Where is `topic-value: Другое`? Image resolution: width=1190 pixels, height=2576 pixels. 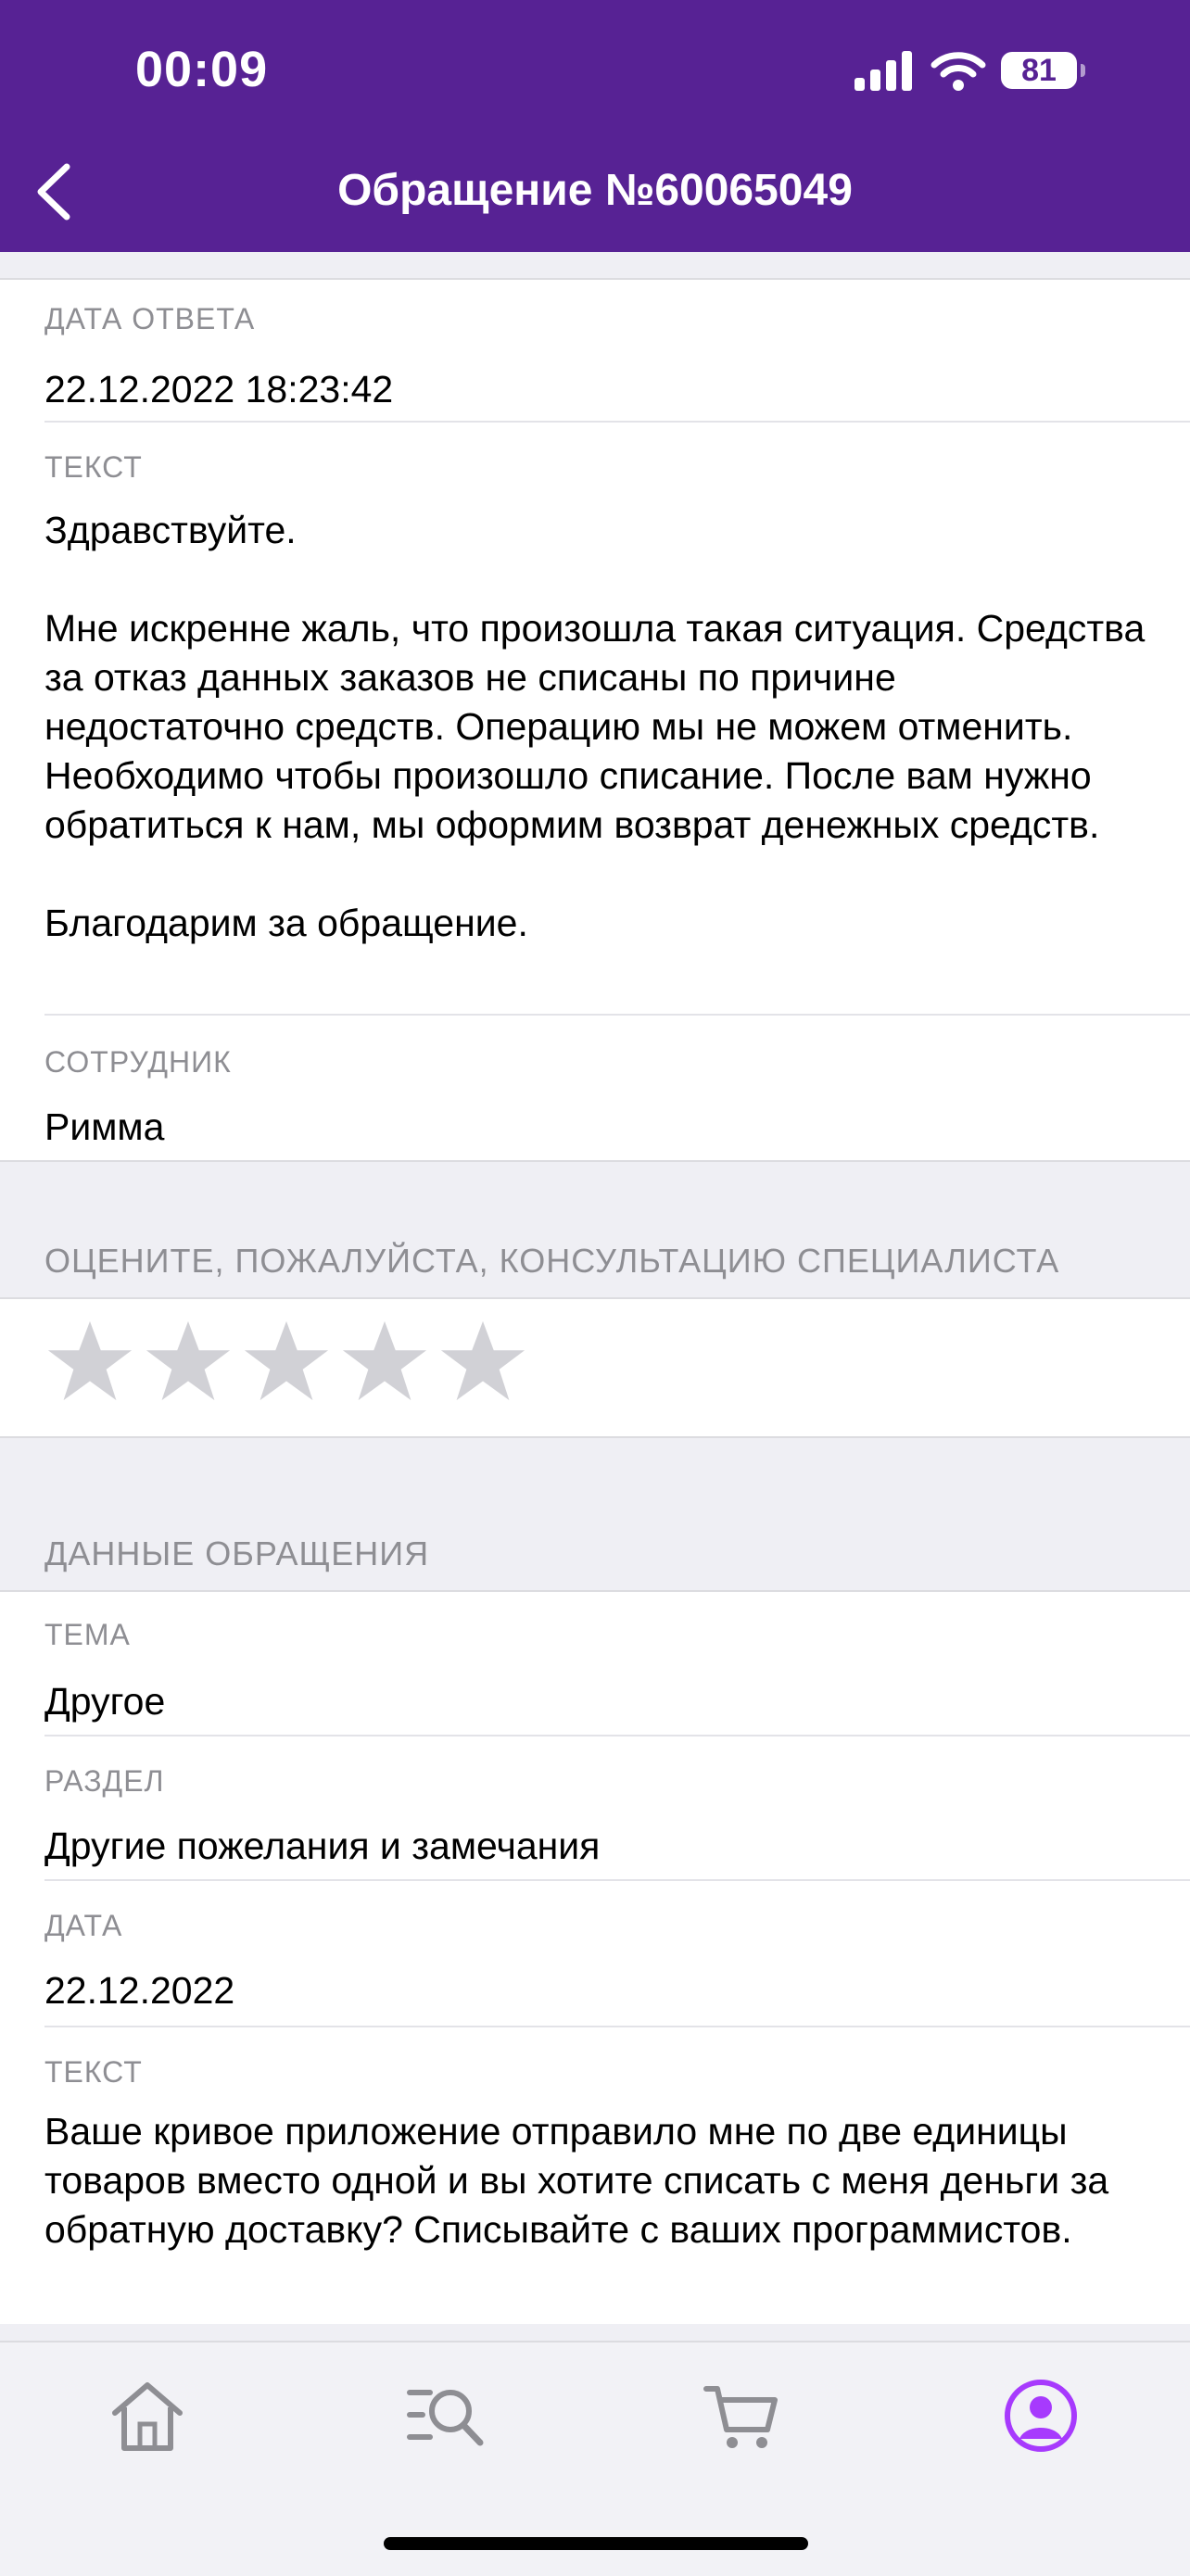 topic-value: Другое is located at coordinates (105, 1702).